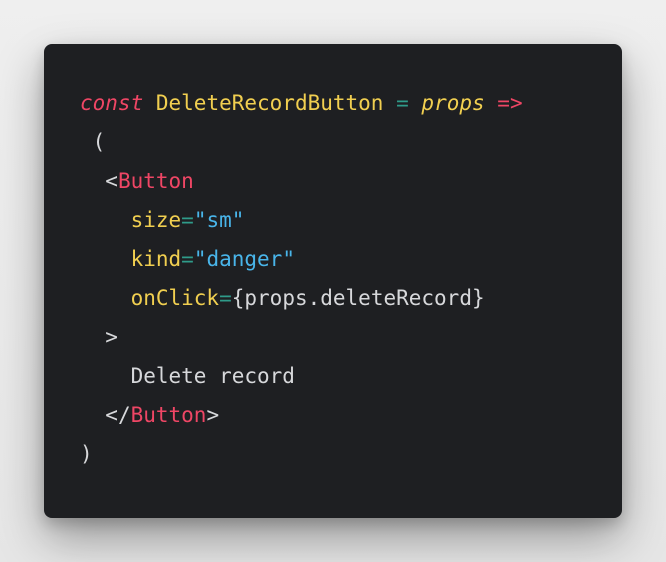 This screenshot has width=666, height=562. What do you see at coordinates (301, 337) in the screenshot?
I see `code-line-7: >` at bounding box center [301, 337].